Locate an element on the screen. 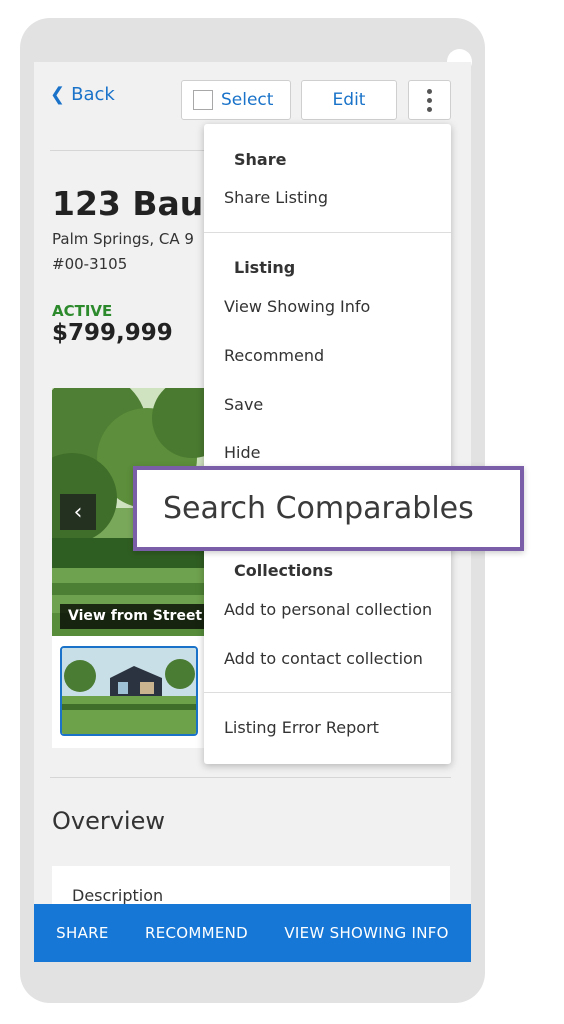  more-options-button is located at coordinates (429, 100).